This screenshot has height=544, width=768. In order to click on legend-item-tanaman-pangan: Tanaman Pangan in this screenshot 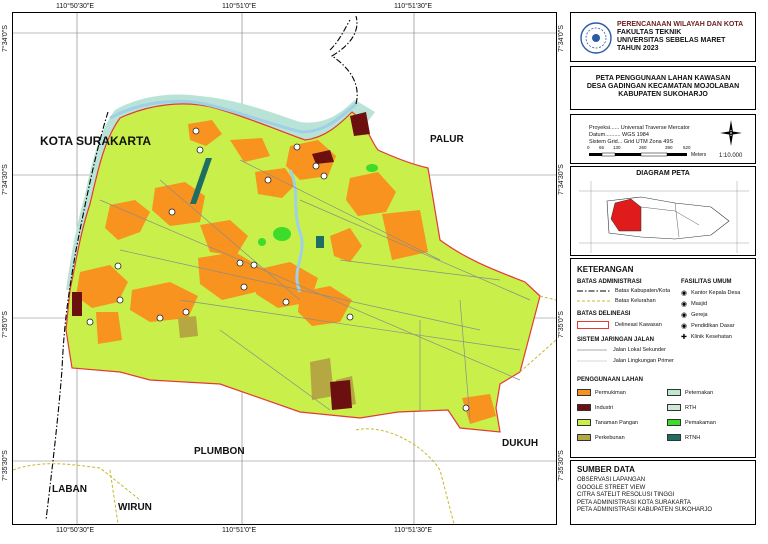, I will do `click(607, 422)`.